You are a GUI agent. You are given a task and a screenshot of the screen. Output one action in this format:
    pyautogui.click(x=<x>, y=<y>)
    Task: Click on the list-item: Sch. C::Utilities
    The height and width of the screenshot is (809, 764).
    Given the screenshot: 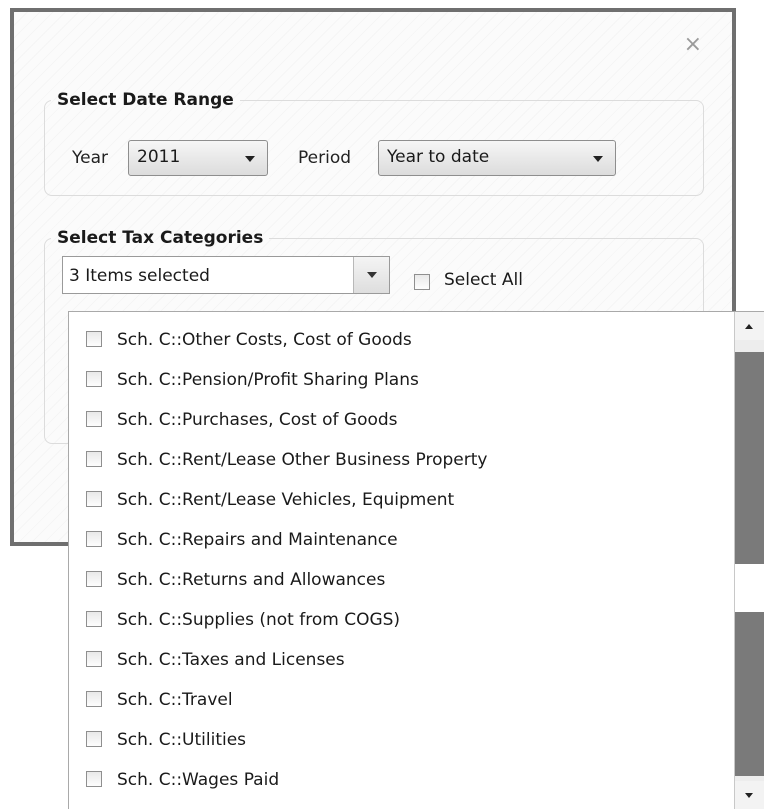 What is the action you would take?
    pyautogui.click(x=401, y=732)
    